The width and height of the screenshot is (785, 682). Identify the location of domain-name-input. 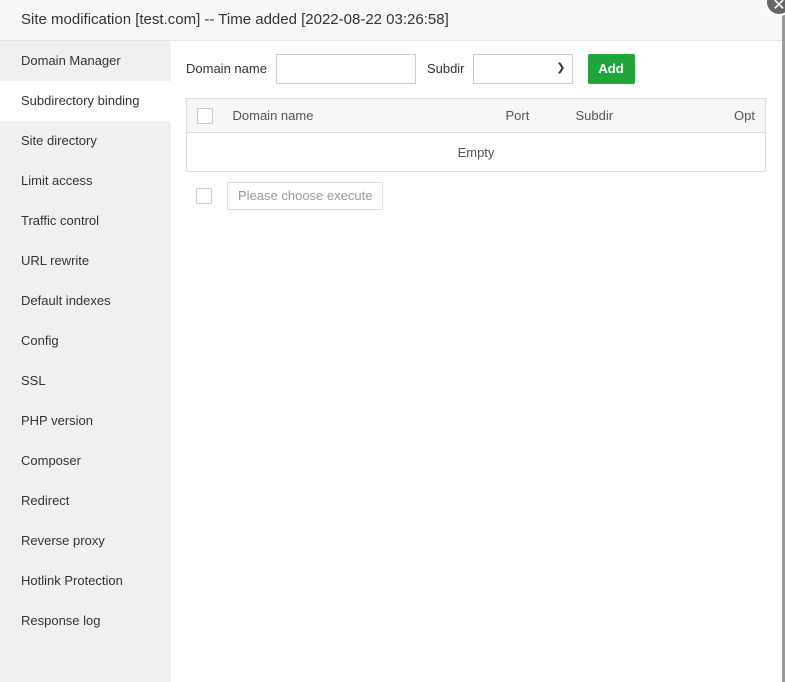
(345, 68).